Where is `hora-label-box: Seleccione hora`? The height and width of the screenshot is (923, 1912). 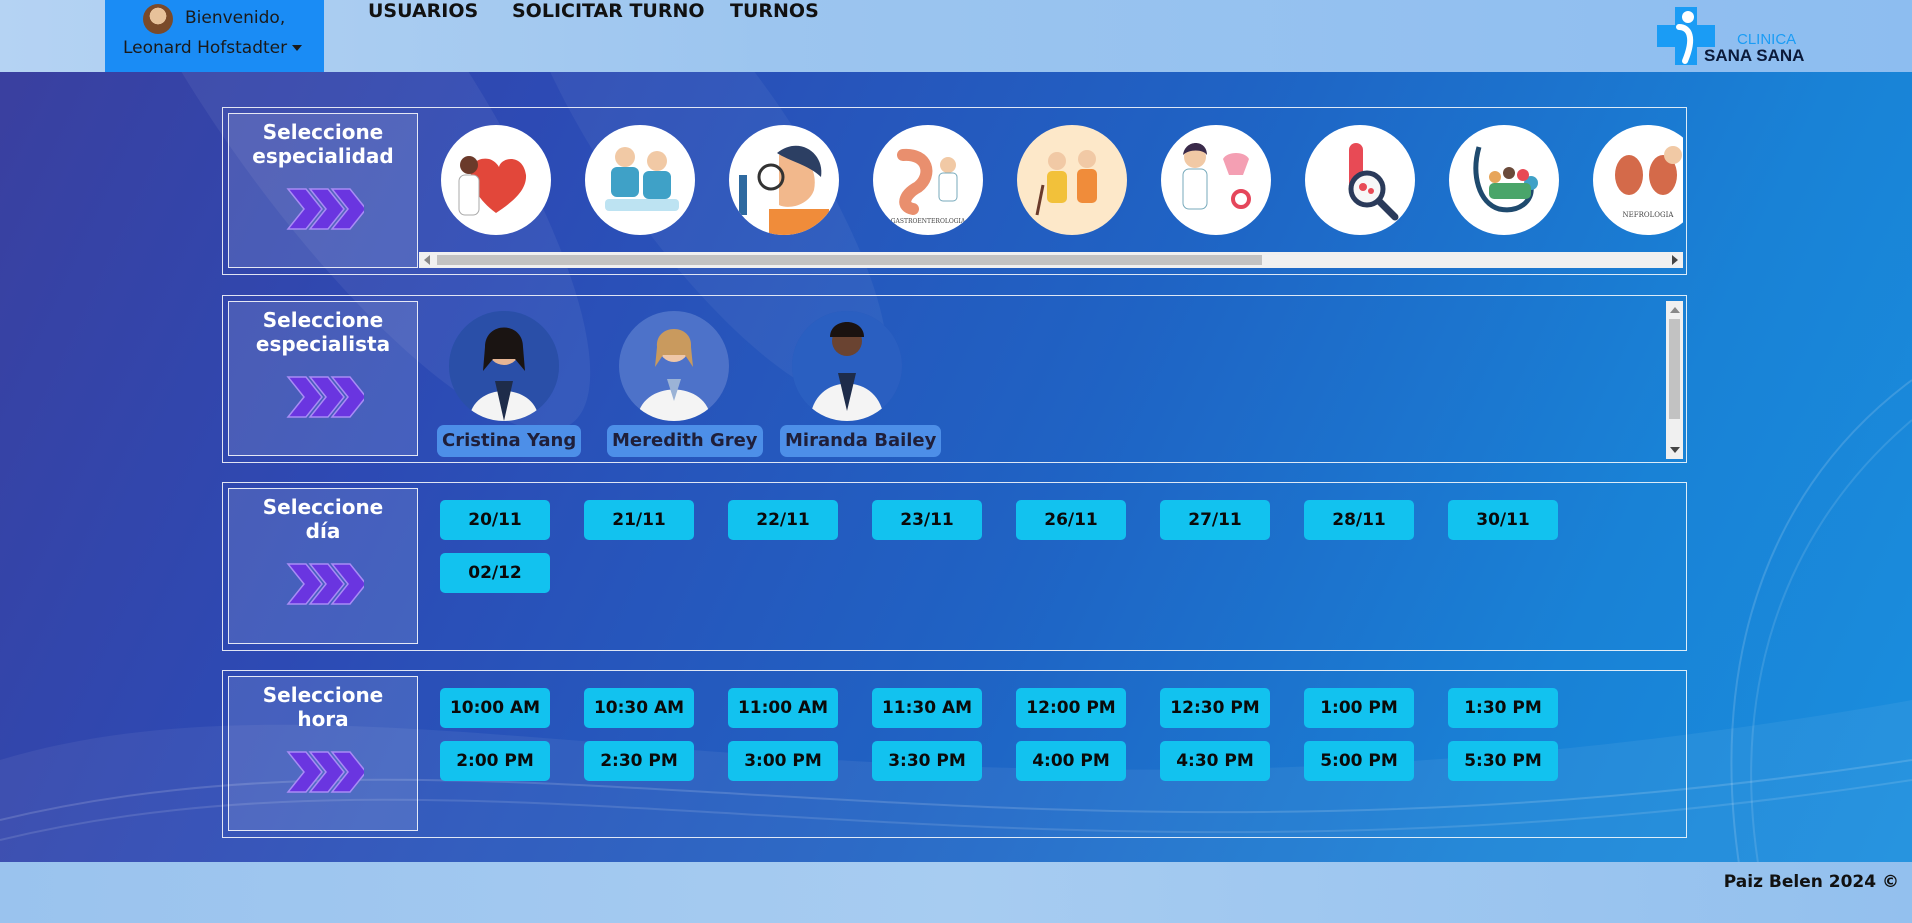 hora-label-box: Seleccione hora is located at coordinates (323, 753).